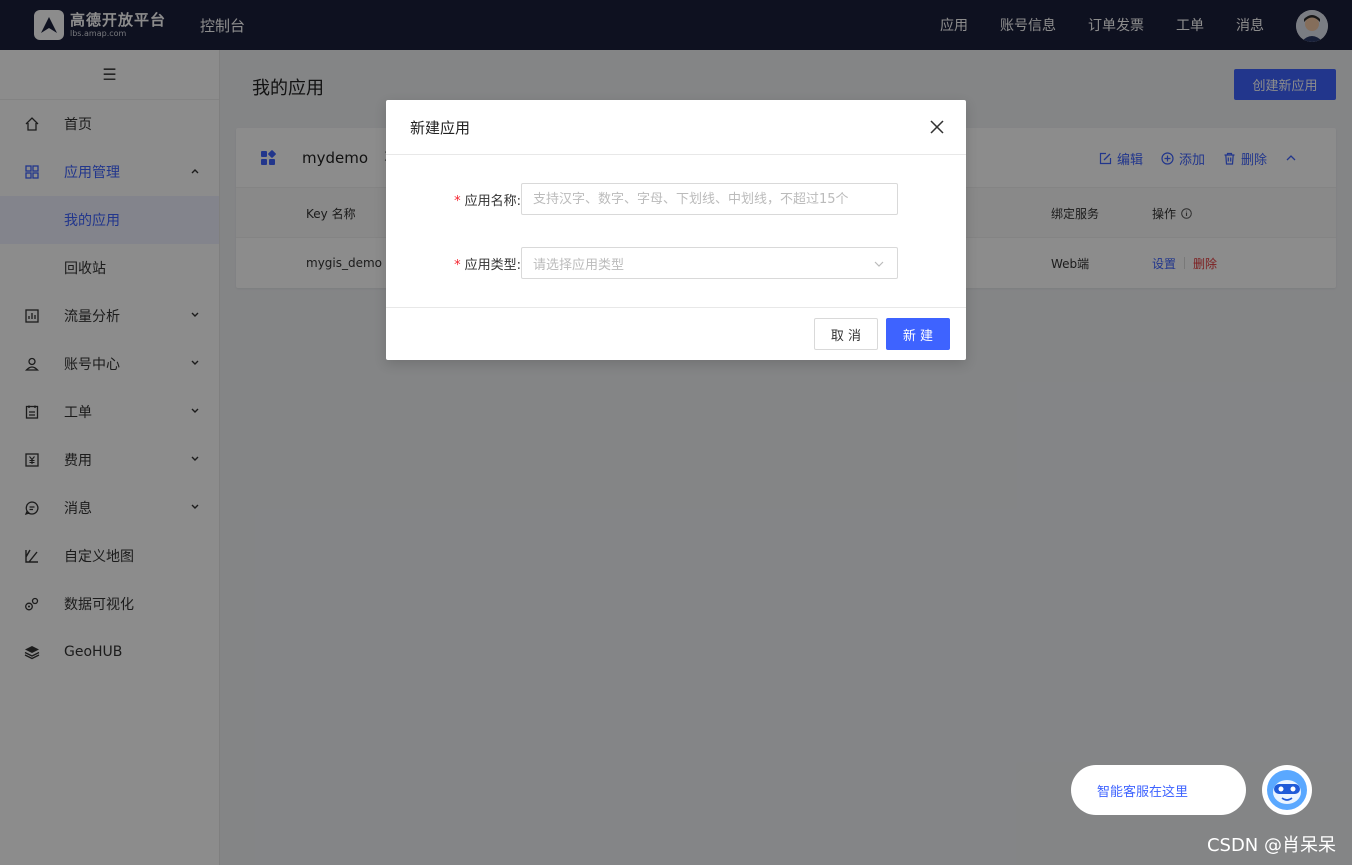 The height and width of the screenshot is (865, 1352). Describe the element at coordinates (492, 201) in the screenshot. I see `app-name-label: 应用名称:` at that location.